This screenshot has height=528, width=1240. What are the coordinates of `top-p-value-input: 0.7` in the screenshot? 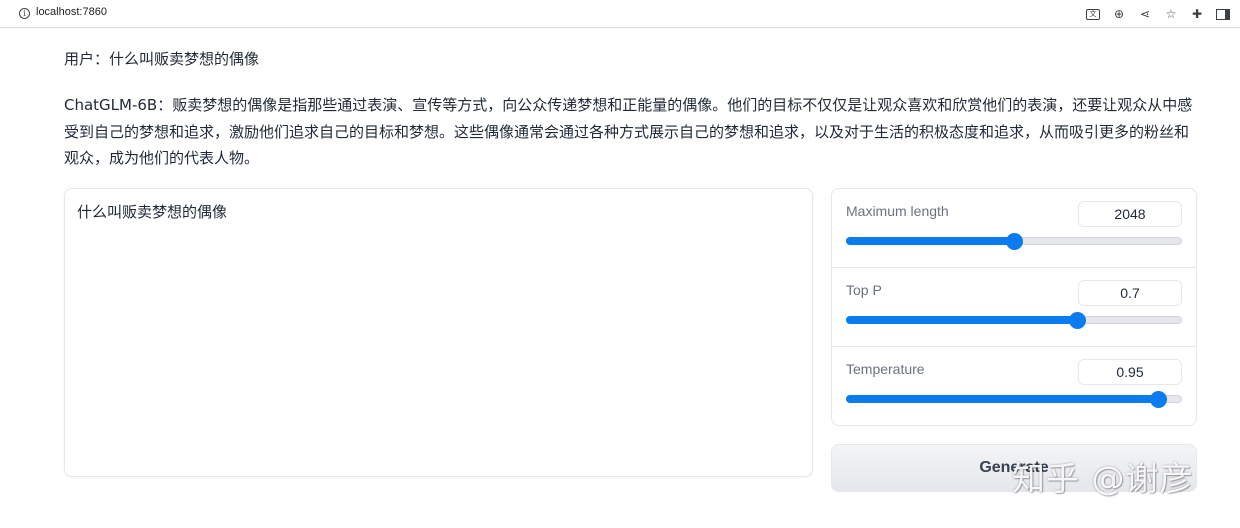 It's located at (1130, 293).